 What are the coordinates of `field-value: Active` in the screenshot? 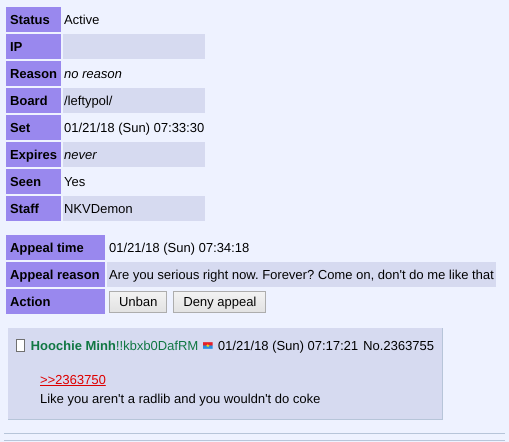 It's located at (81, 19).